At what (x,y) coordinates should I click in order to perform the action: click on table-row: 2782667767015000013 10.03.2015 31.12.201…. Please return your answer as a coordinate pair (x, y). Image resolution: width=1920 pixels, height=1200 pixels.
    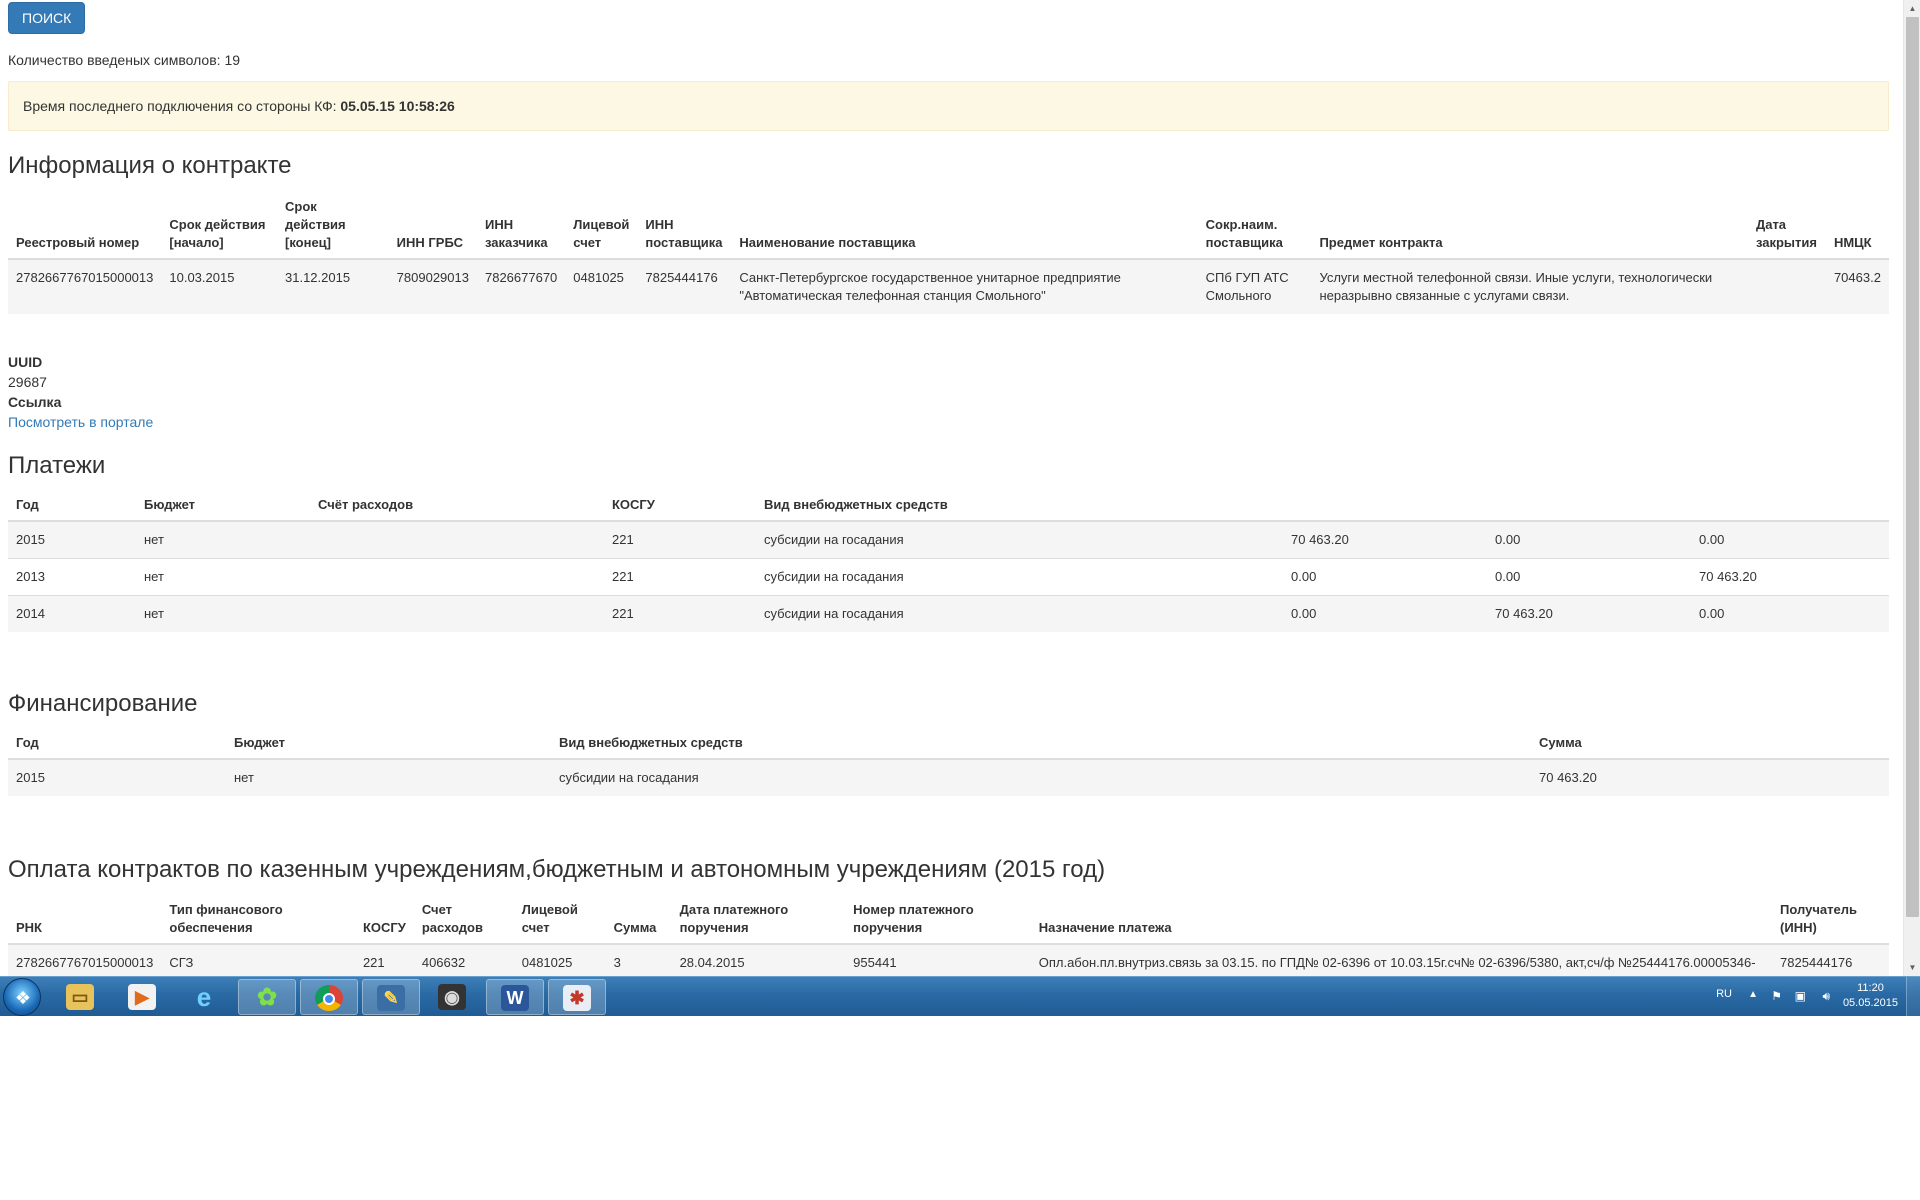
    Looking at the image, I should click on (948, 286).